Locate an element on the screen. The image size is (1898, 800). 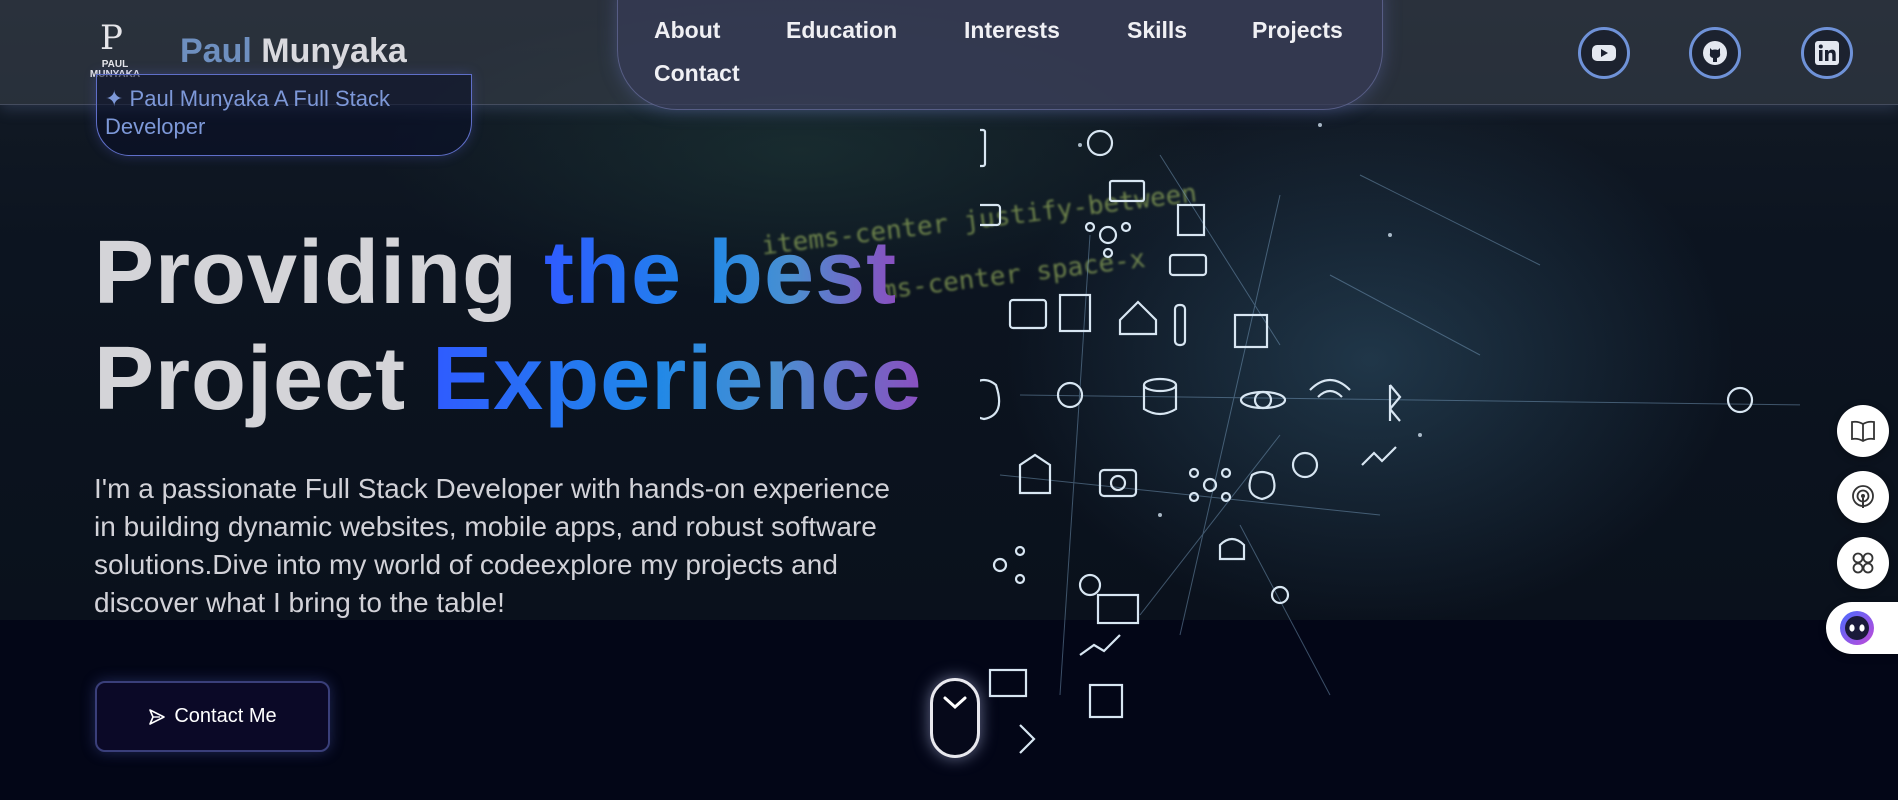
nav-projects: Projects is located at coordinates (1297, 30).